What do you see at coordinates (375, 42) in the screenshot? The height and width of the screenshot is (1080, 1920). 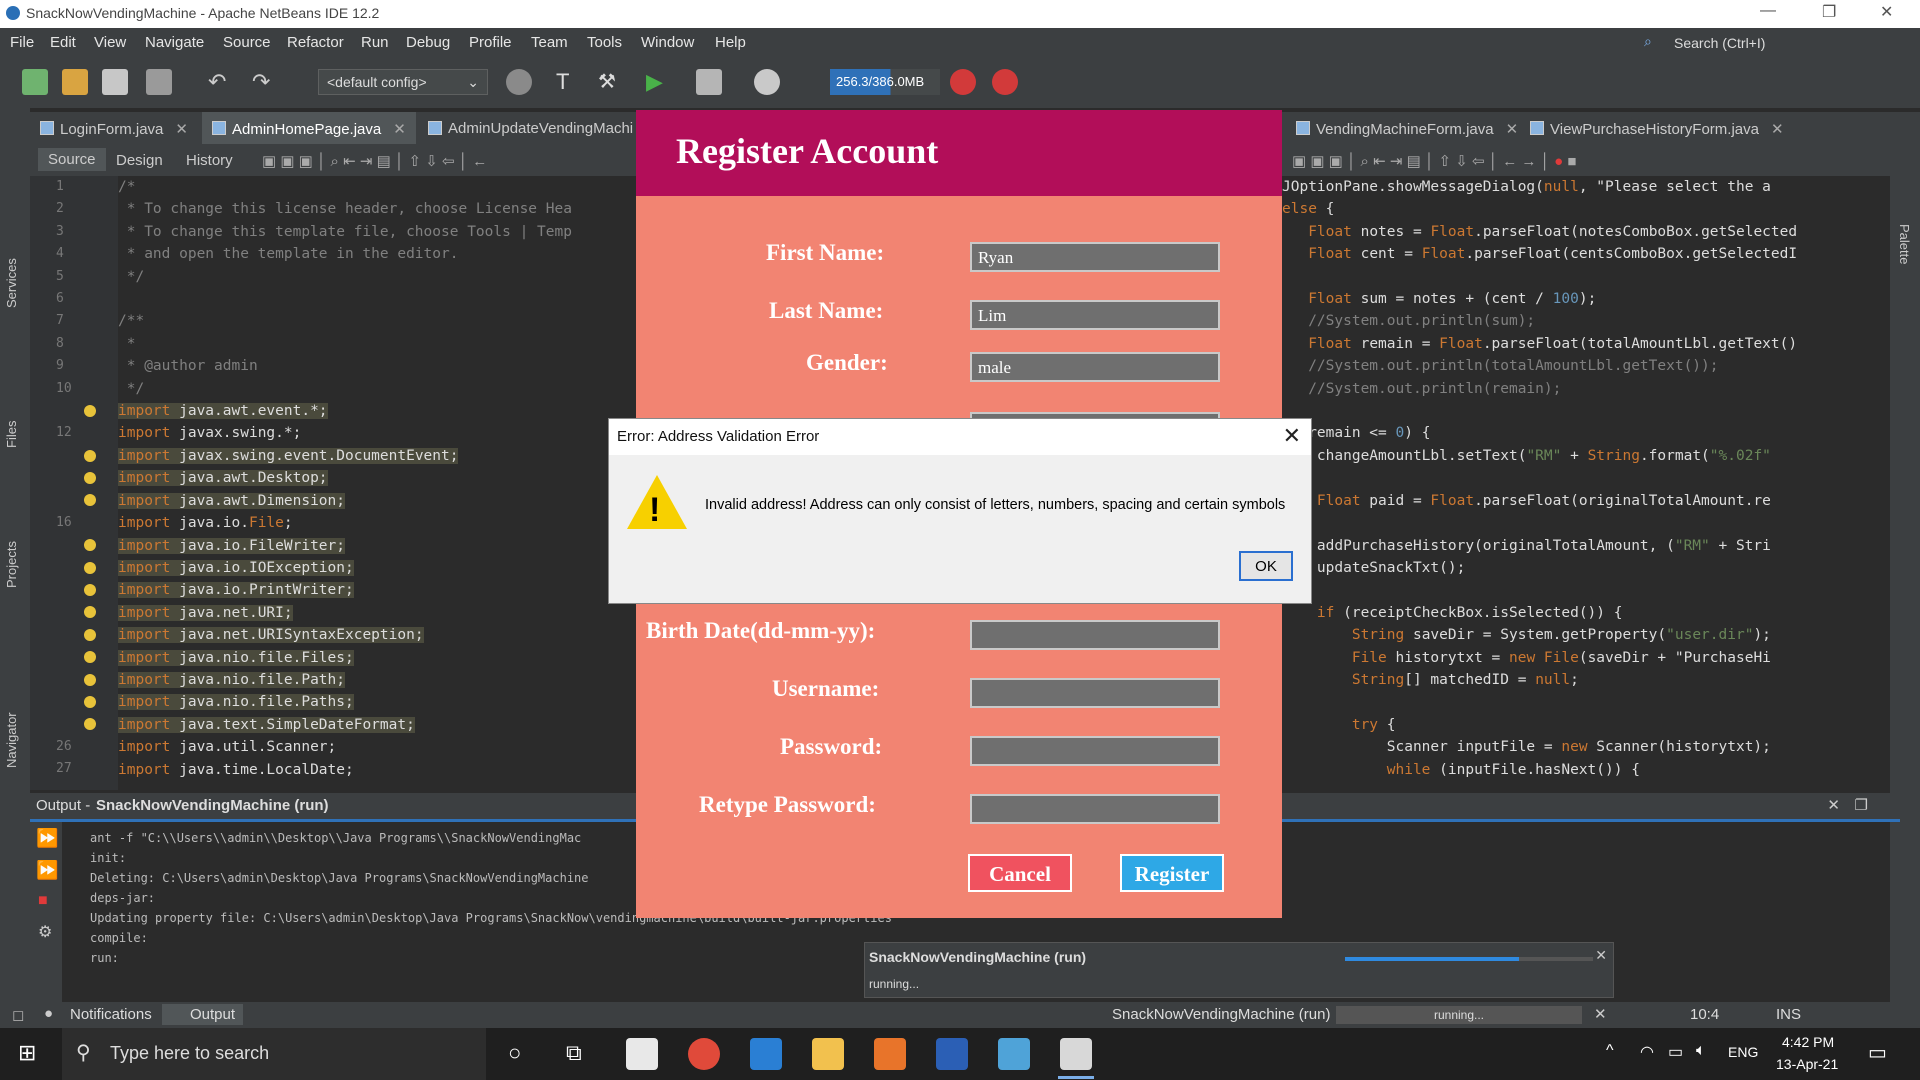 I see `menu-run: Run` at bounding box center [375, 42].